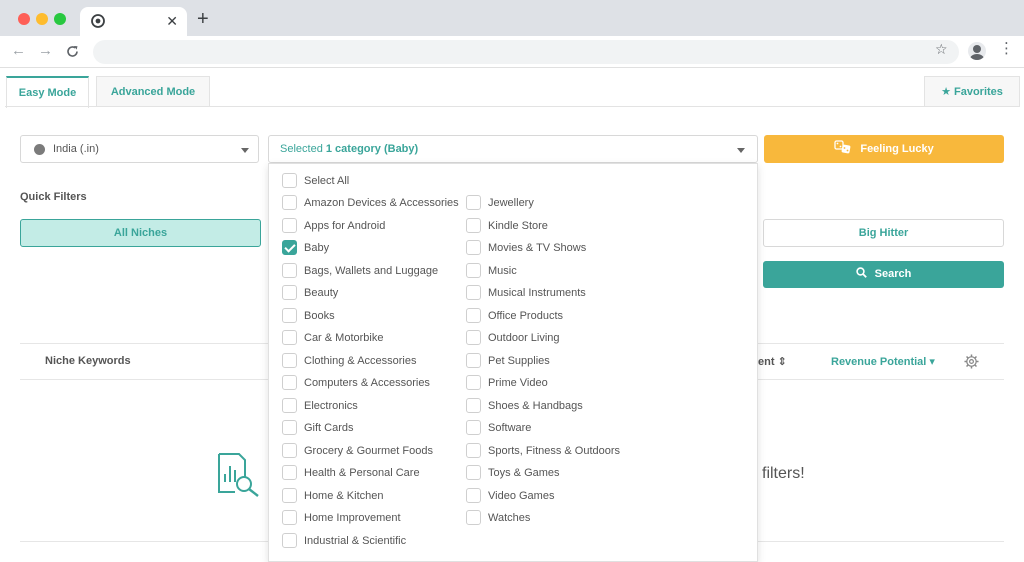 The height and width of the screenshot is (562, 1024). I want to click on category-option-label: Amazon Devices & Accessories, so click(381, 203).